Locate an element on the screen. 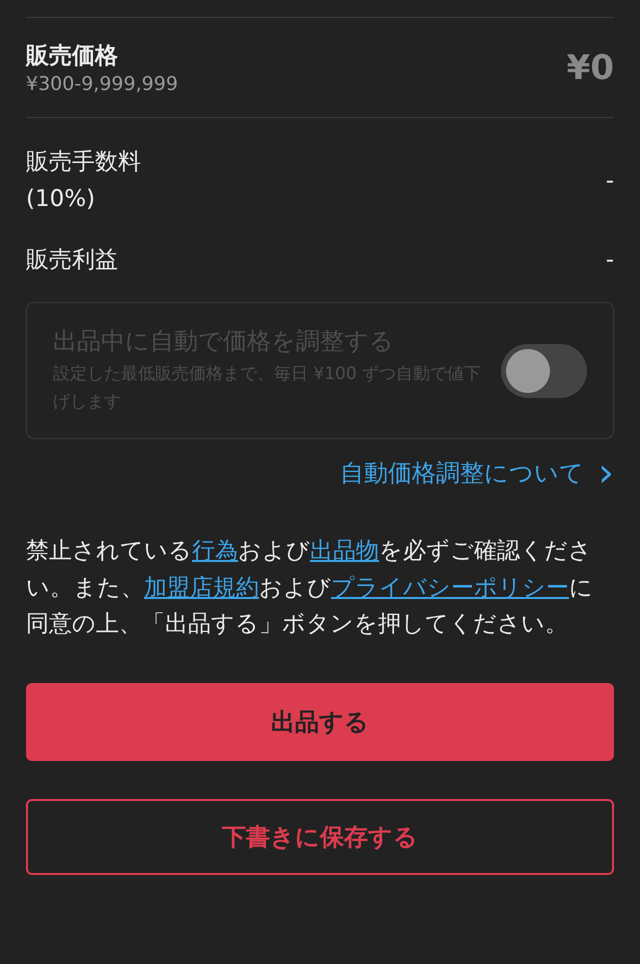  notice-link: 加盟店規約 is located at coordinates (201, 587).